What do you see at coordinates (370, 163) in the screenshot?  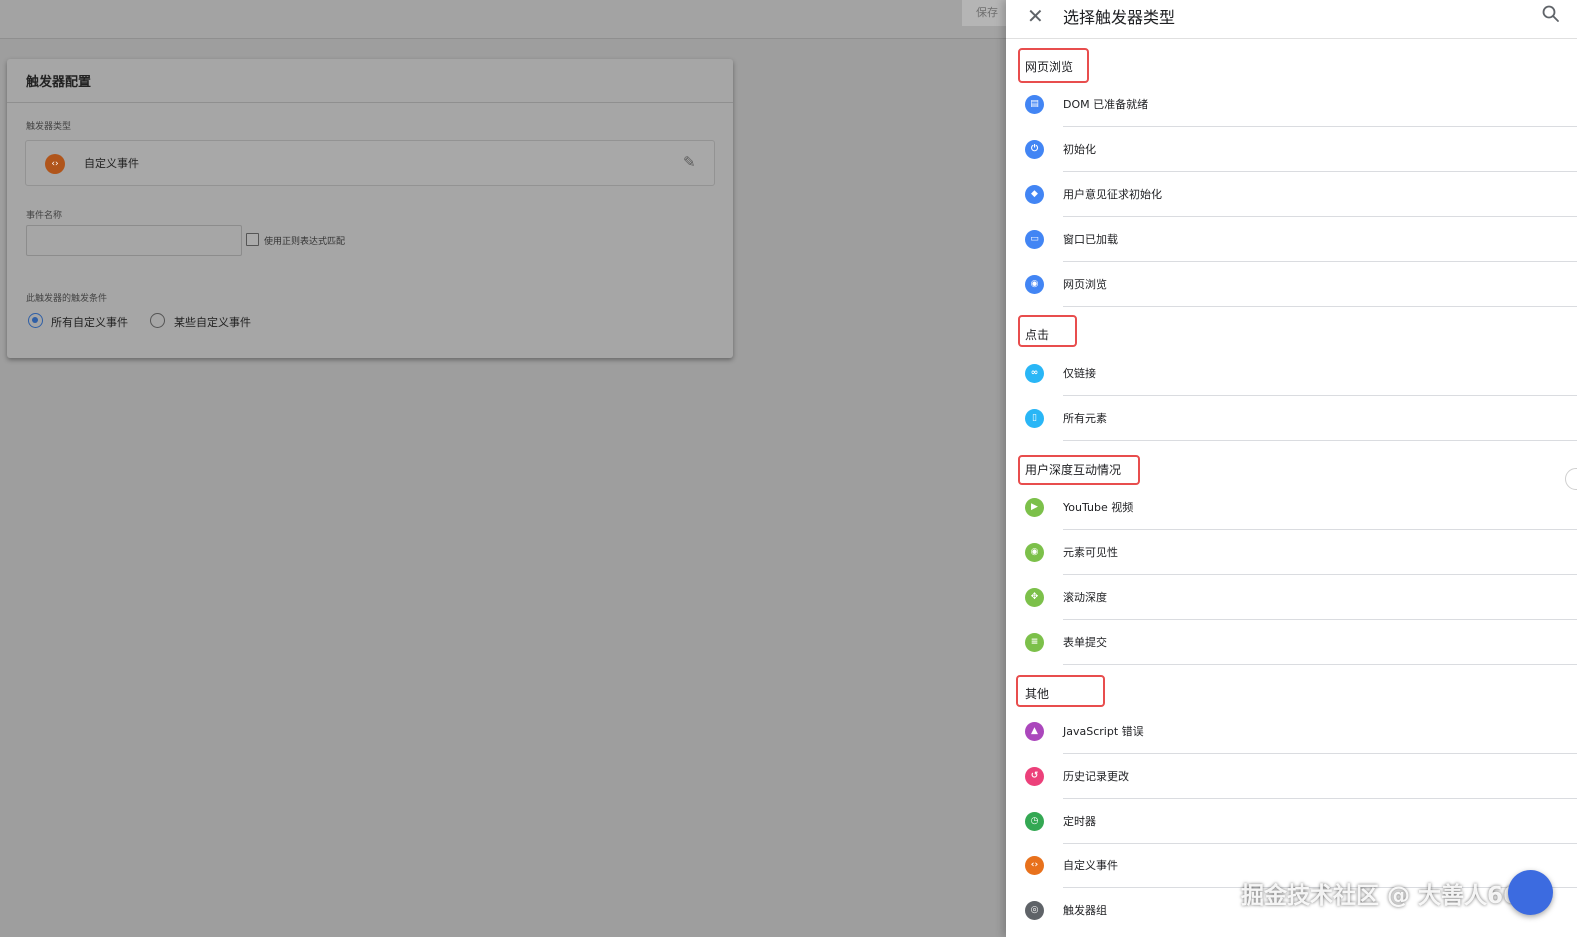 I see `trigger-type-selector: ‹› 自定义事件 ✎` at bounding box center [370, 163].